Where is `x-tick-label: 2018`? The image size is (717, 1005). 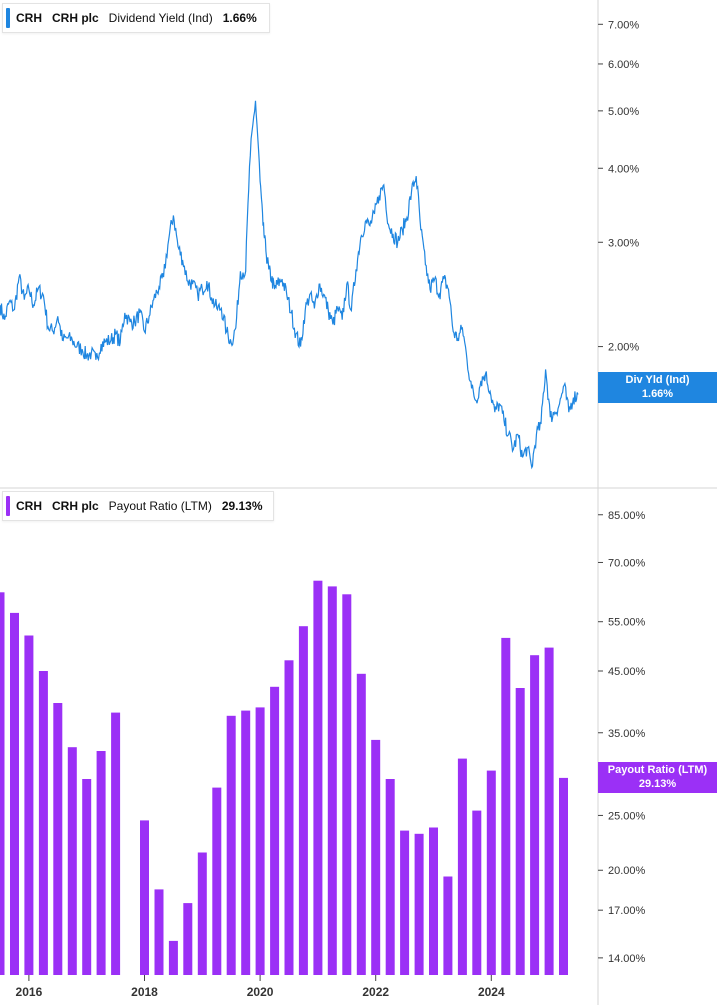
x-tick-label: 2018 is located at coordinates (144, 992).